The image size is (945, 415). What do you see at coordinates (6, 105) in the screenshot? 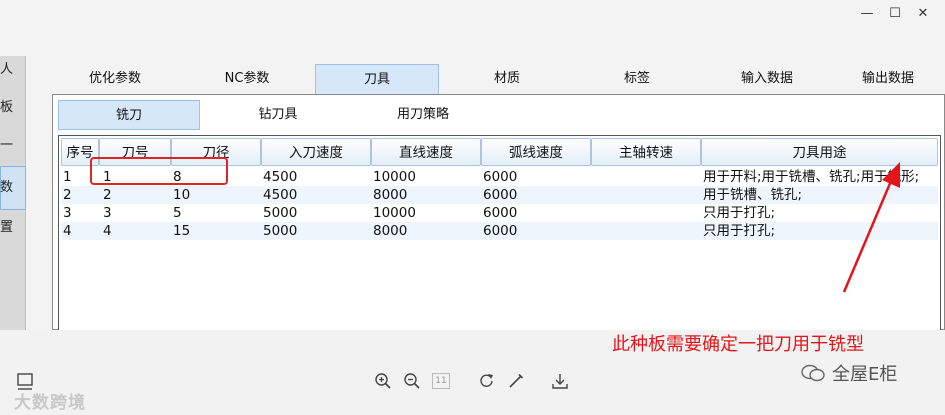
I see `left-nav-item: 板` at bounding box center [6, 105].